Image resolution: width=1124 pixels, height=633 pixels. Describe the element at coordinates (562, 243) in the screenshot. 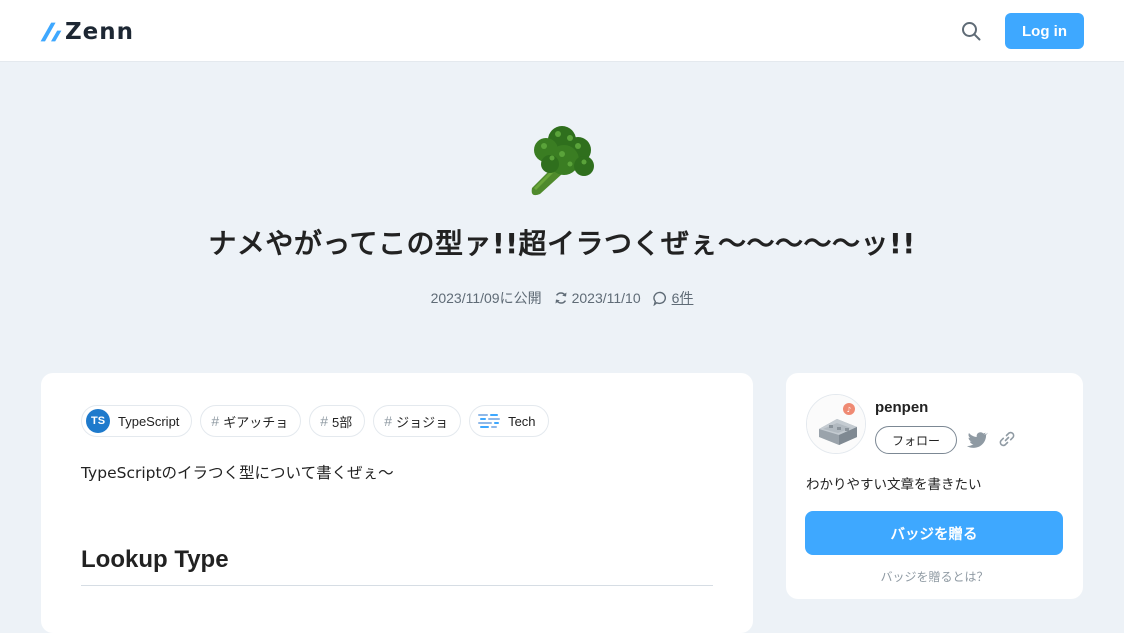

I see `article-title: ナメやがってこの型ァ!!超イラつくぜぇ〜〜〜〜〜ッ!!` at that location.